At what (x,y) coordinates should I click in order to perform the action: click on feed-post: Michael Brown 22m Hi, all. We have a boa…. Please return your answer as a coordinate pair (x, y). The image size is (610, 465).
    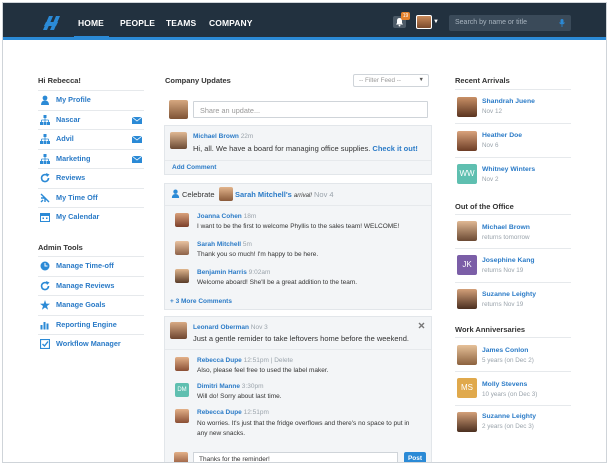
    Looking at the image, I should click on (298, 150).